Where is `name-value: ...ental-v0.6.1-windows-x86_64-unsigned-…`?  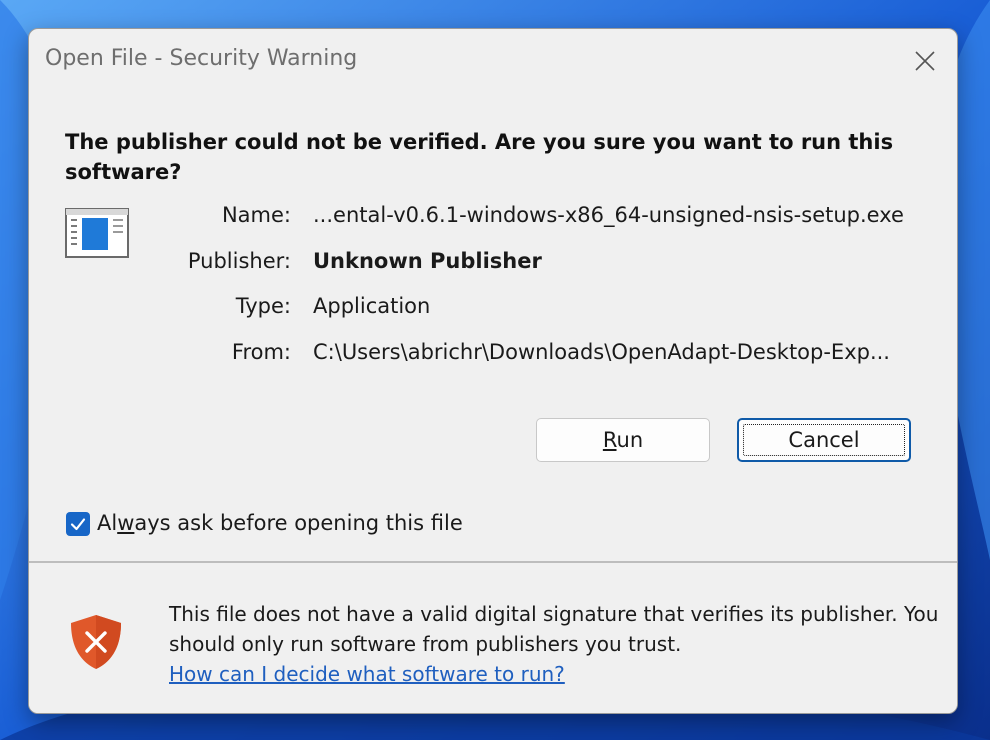
name-value: ...ental-v0.6.1-windows-x86_64-unsigned-… is located at coordinates (608, 215).